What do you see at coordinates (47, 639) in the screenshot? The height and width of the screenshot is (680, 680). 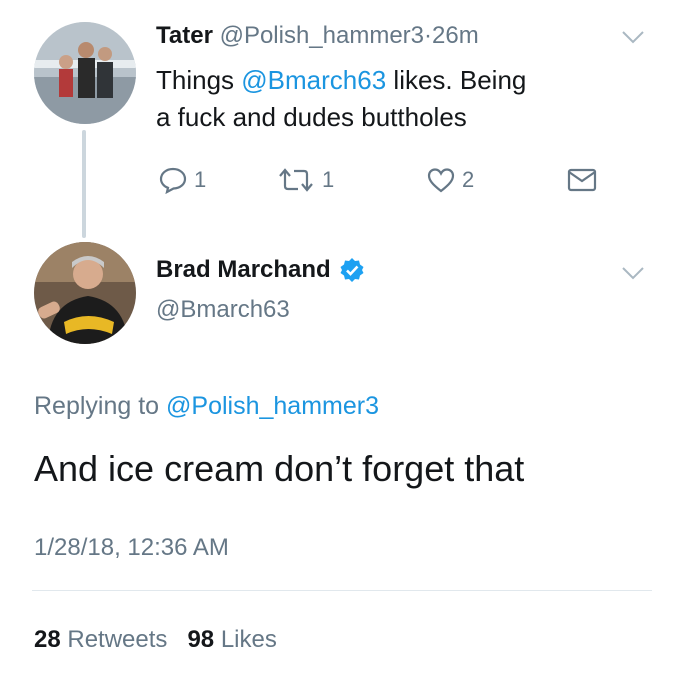 I see `retweet-total: 28` at bounding box center [47, 639].